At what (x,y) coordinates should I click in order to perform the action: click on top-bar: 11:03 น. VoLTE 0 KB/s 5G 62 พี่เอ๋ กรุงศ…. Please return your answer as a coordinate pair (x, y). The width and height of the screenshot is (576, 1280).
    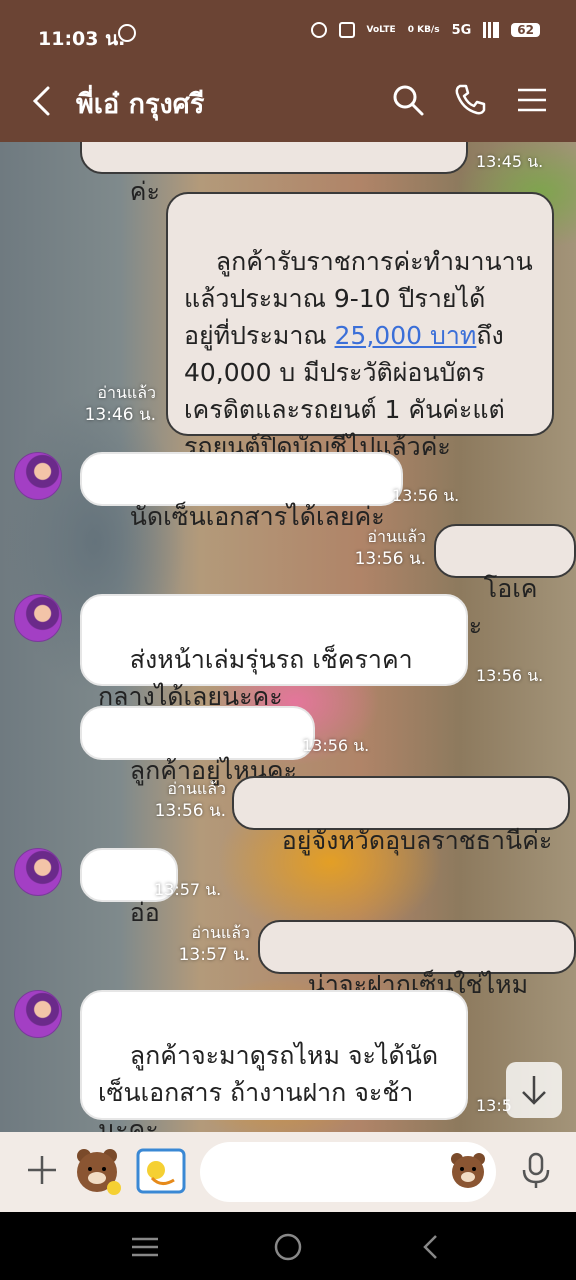
    Looking at the image, I should click on (288, 71).